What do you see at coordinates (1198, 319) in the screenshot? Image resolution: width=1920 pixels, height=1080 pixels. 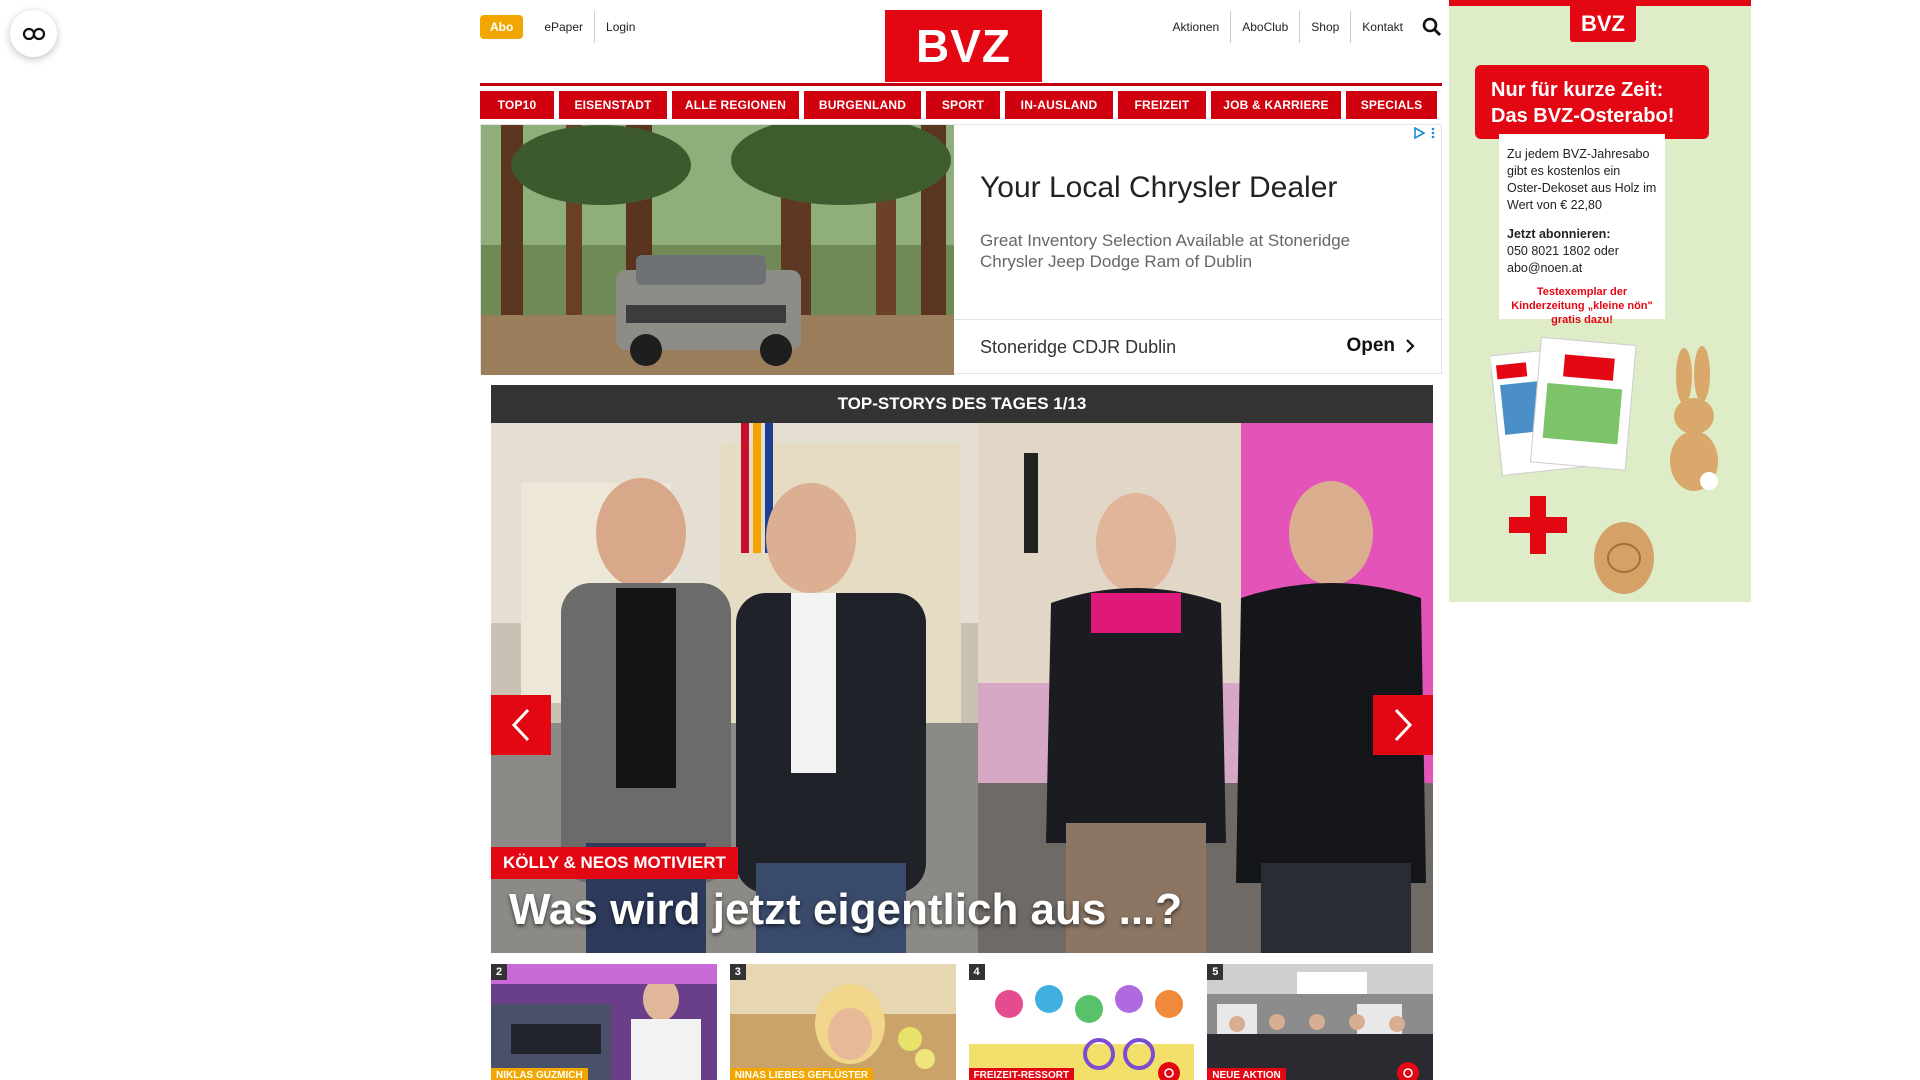 I see `ad-divider` at bounding box center [1198, 319].